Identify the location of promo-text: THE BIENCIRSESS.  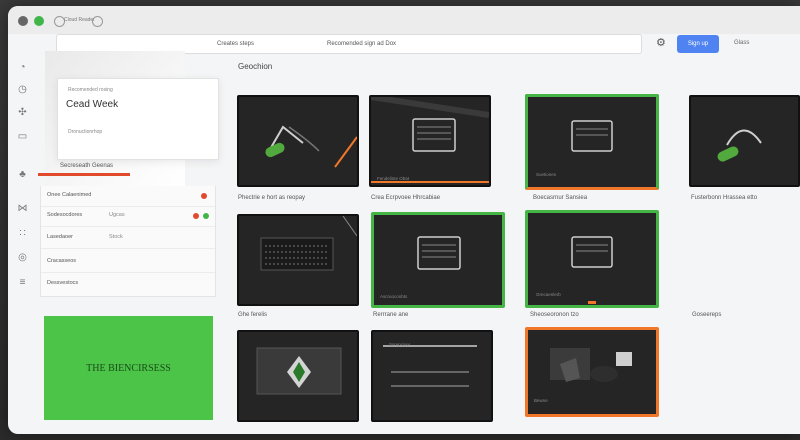
(128, 368).